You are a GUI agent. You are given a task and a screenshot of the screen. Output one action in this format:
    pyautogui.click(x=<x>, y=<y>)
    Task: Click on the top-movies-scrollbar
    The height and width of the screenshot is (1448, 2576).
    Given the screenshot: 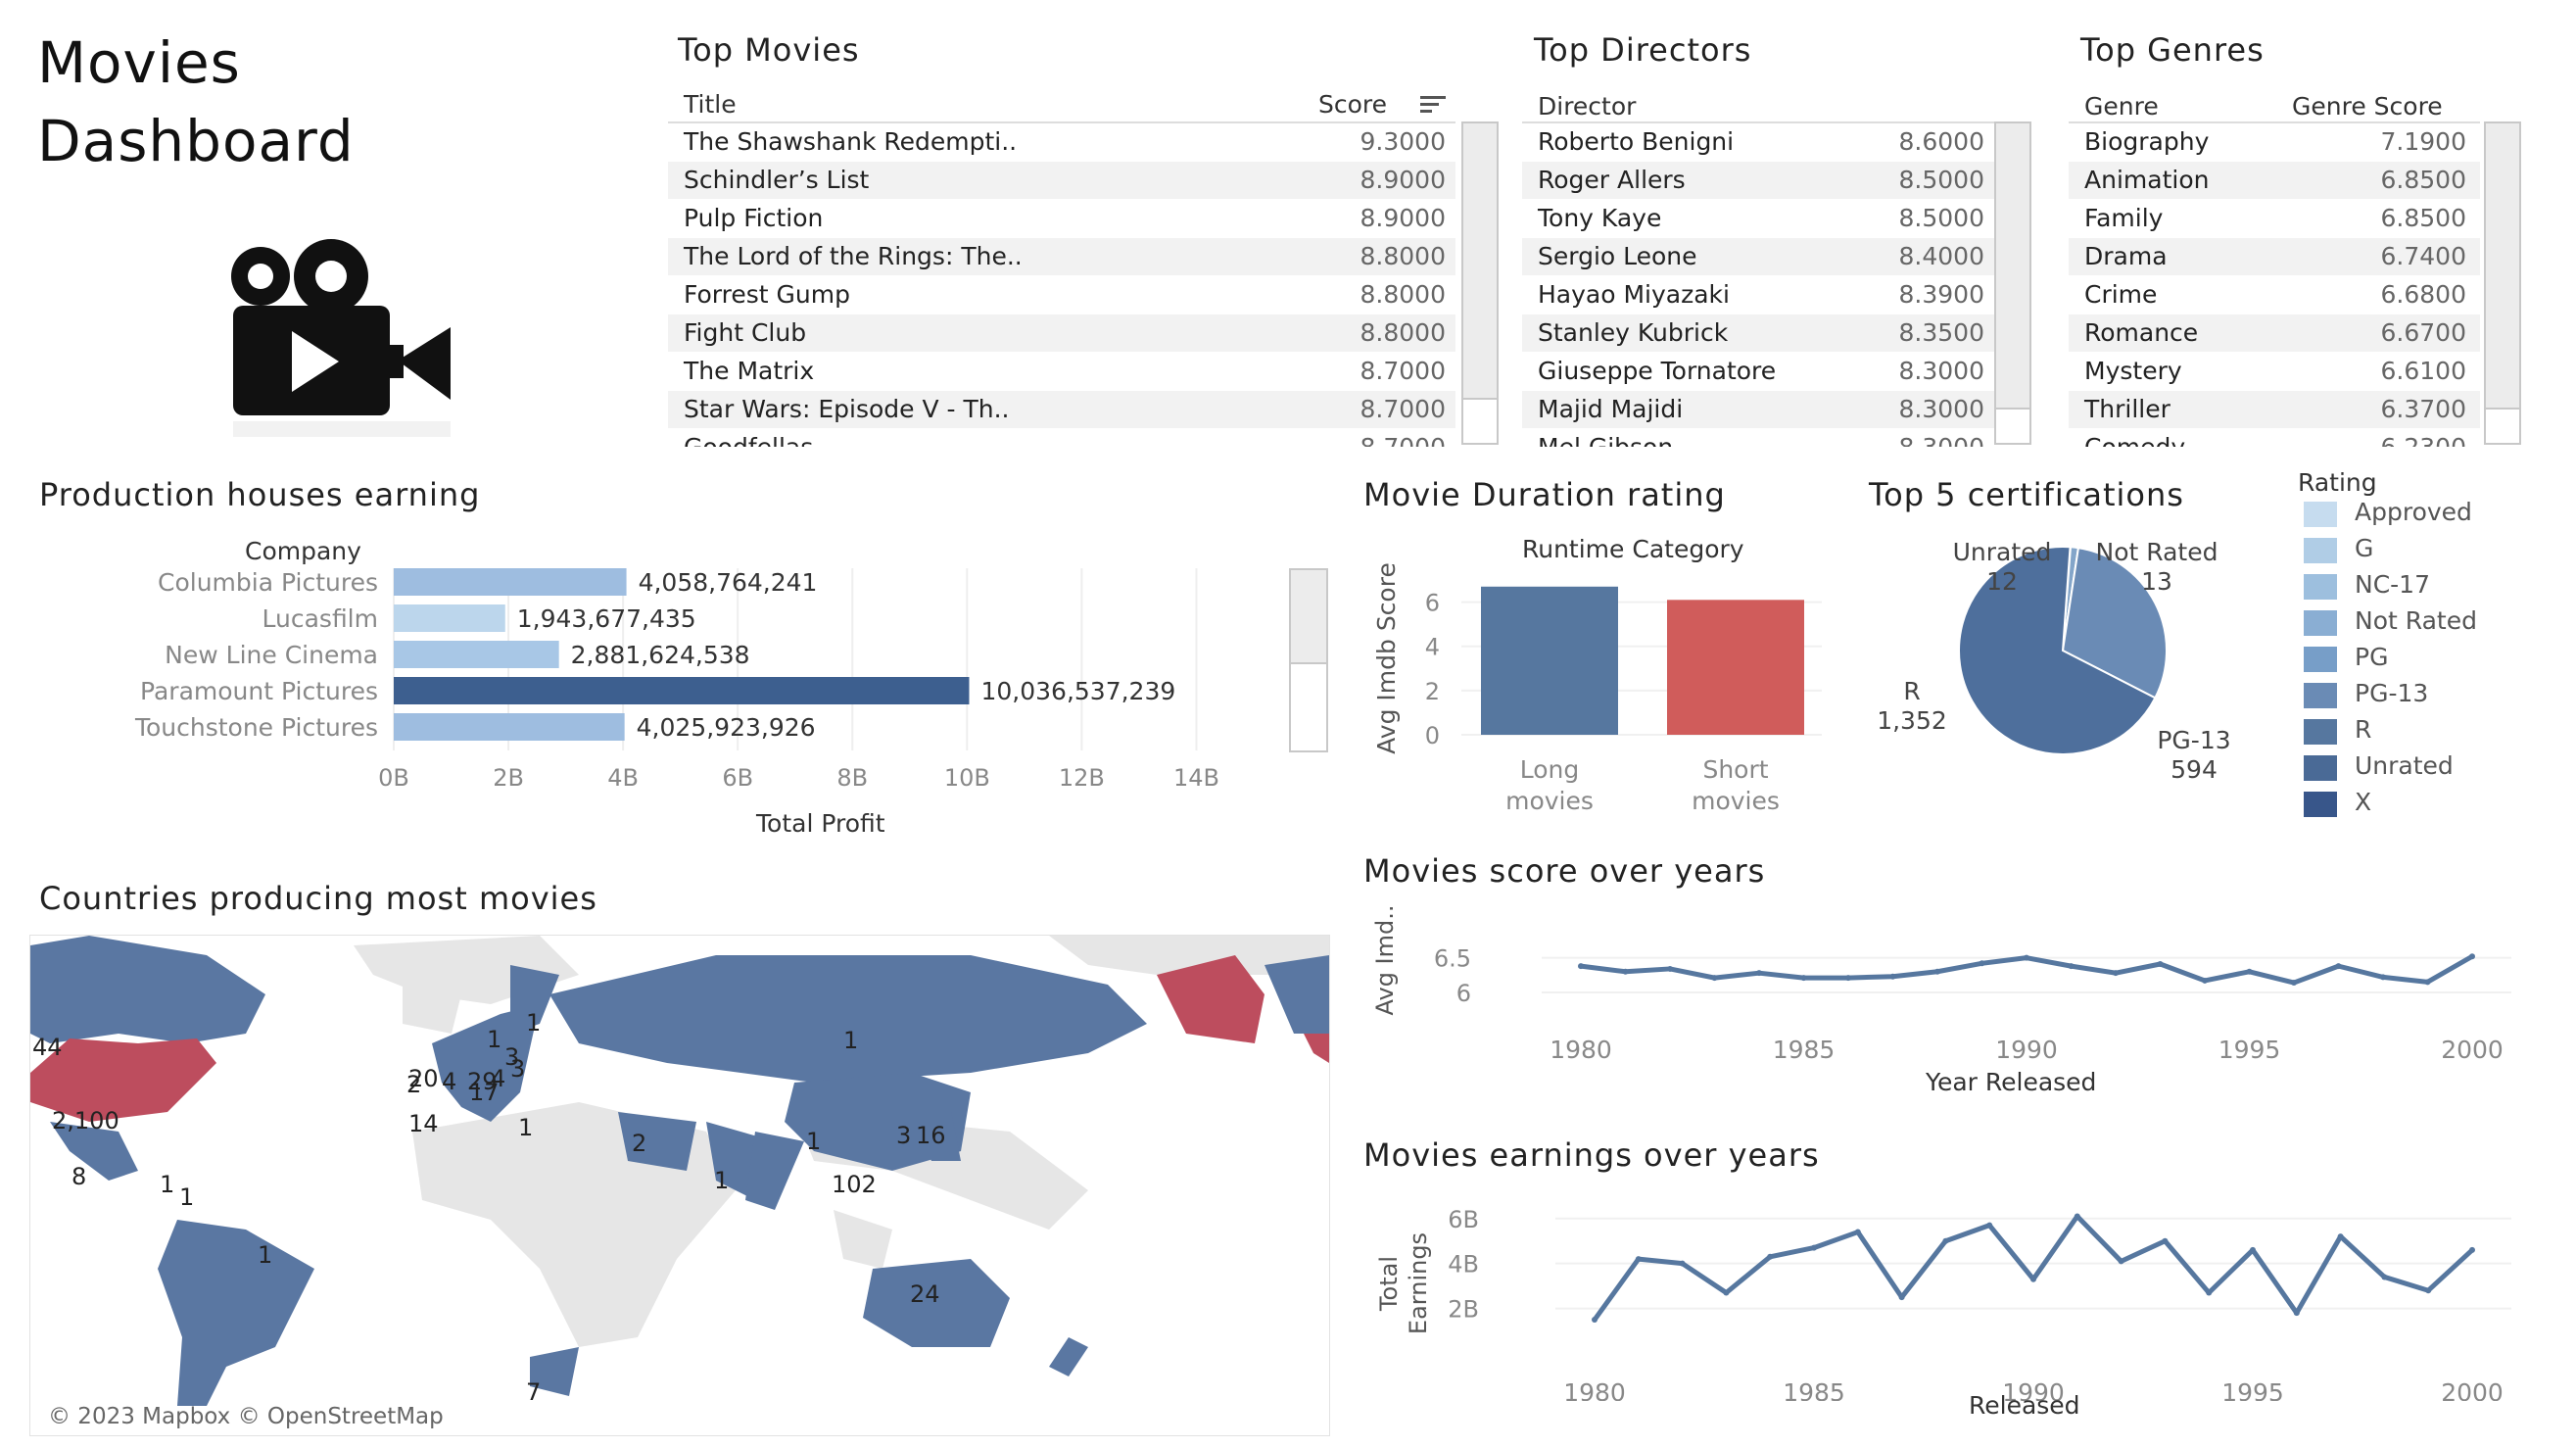 What is the action you would take?
    pyautogui.click(x=1480, y=283)
    